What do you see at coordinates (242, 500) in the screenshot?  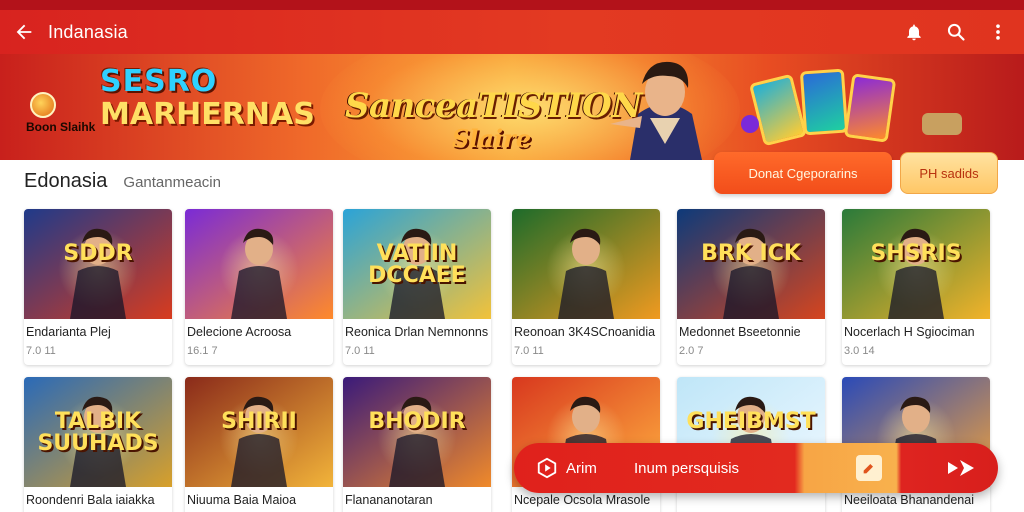 I see `game-name: Niuuma Baia Maioa` at bounding box center [242, 500].